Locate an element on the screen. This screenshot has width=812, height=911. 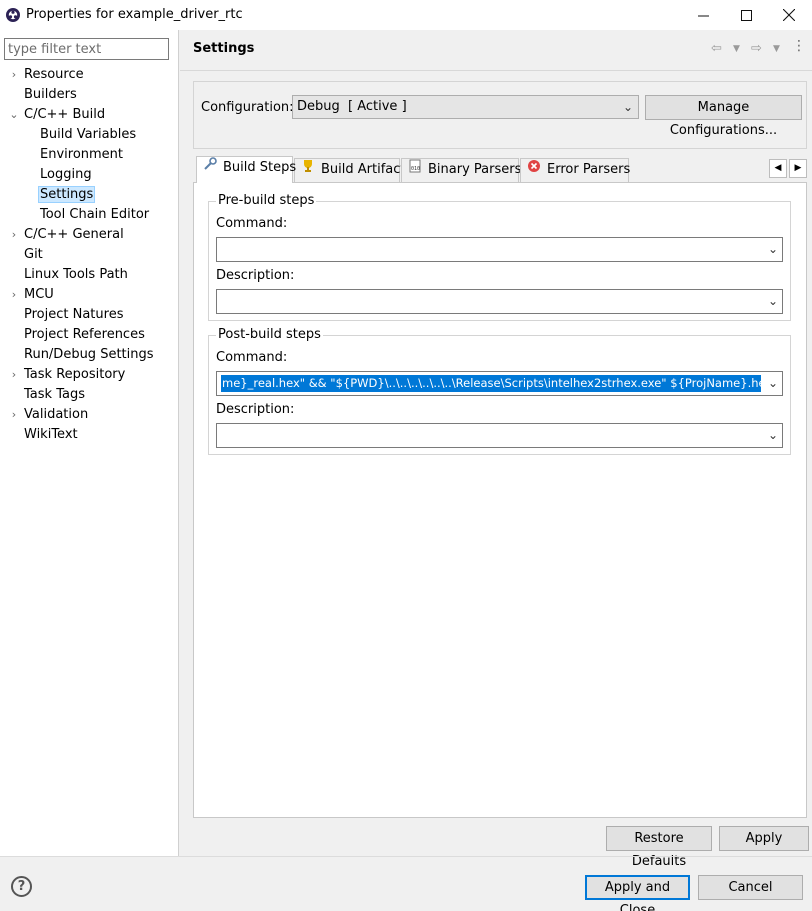
tree-item-label: MCU is located at coordinates (39, 294).